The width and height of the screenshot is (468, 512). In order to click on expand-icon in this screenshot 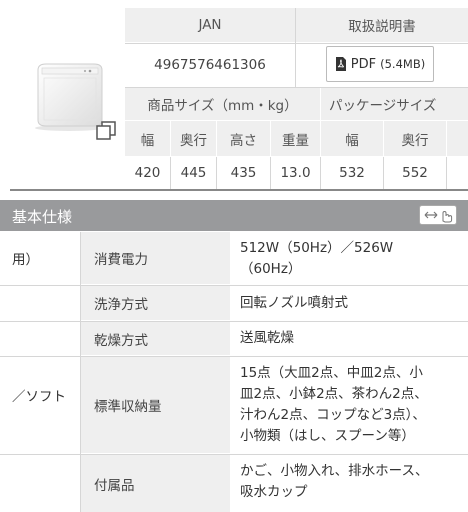, I will do `click(106, 131)`.